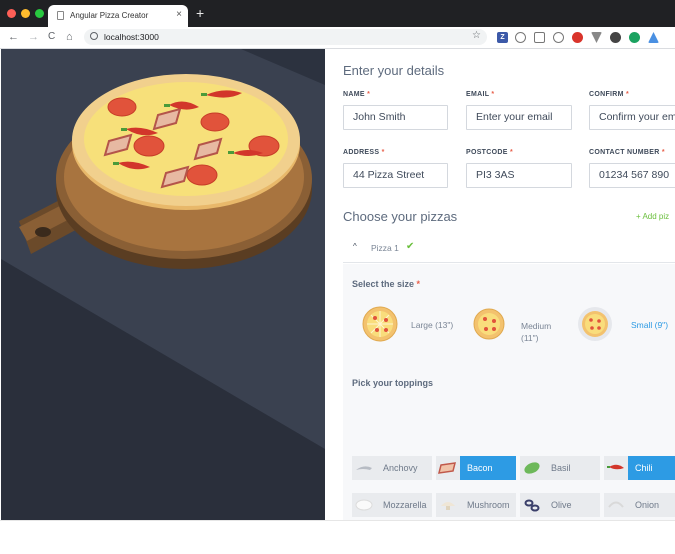 The image size is (675, 554). Describe the element at coordinates (644, 468) in the screenshot. I see `topping-label: Chili` at that location.